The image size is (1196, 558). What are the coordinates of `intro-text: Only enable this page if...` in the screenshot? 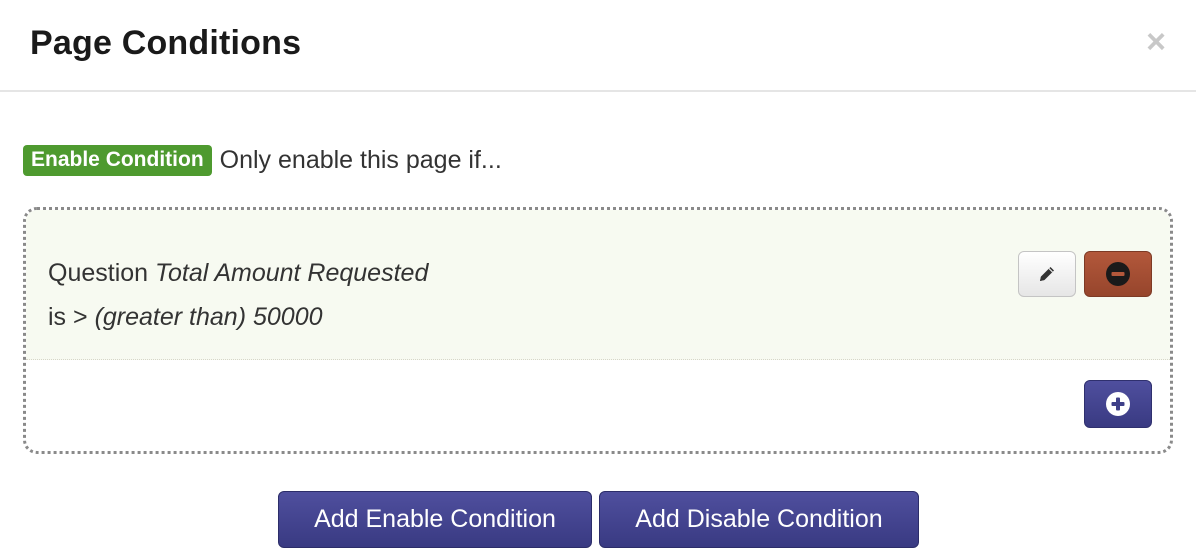 It's located at (360, 159).